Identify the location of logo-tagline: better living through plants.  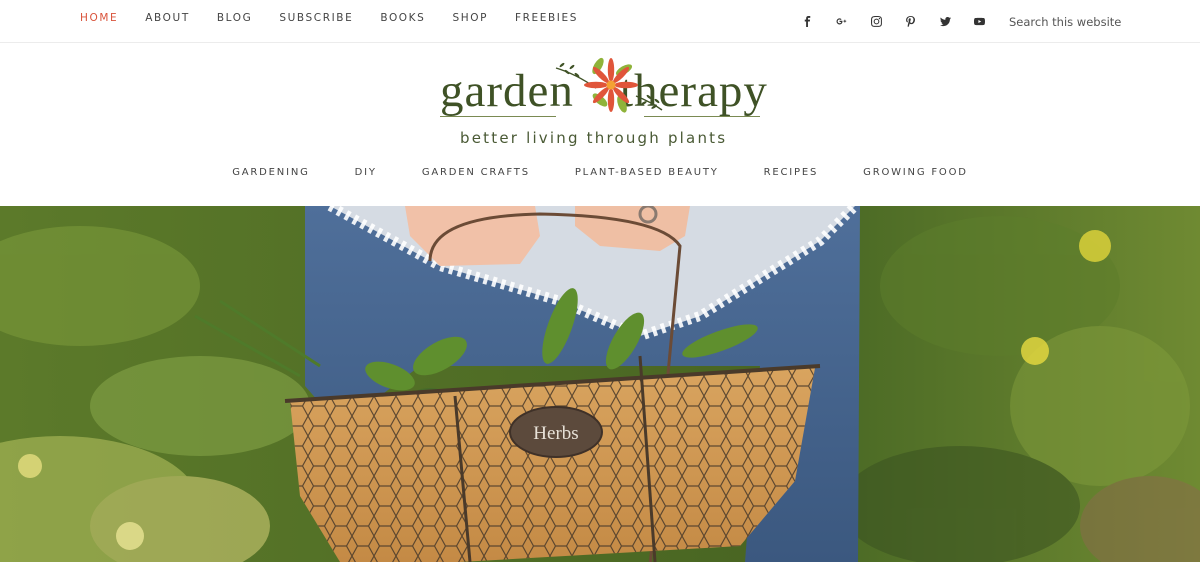
(594, 138).